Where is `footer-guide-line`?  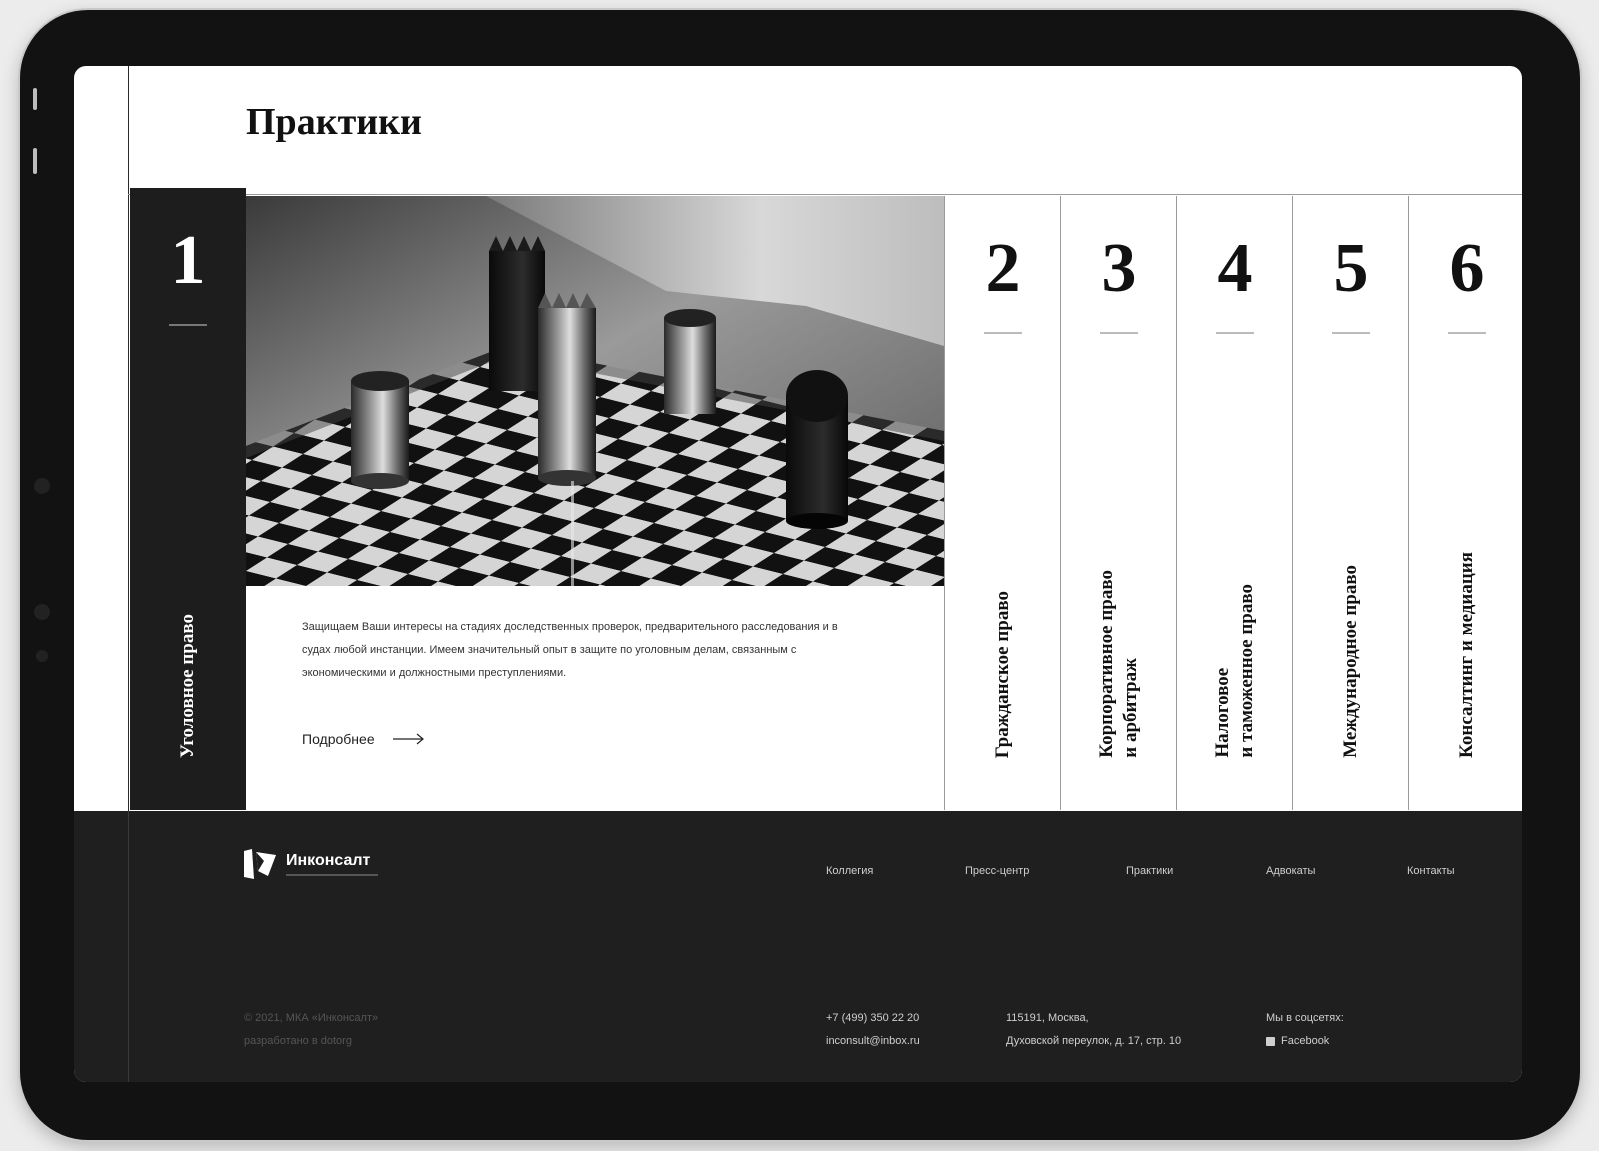 footer-guide-line is located at coordinates (128, 946).